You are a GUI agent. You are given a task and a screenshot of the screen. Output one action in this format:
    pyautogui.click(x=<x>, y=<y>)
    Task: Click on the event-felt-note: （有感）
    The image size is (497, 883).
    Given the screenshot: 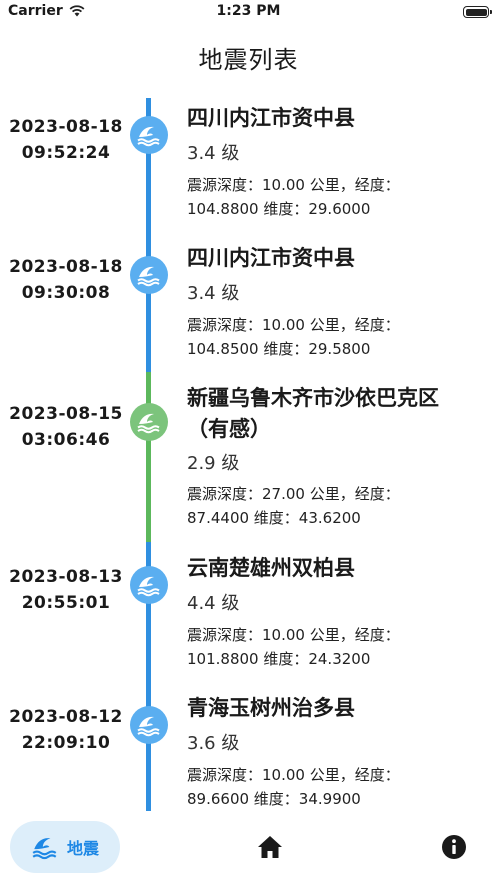 What is the action you would take?
    pyautogui.click(x=229, y=429)
    